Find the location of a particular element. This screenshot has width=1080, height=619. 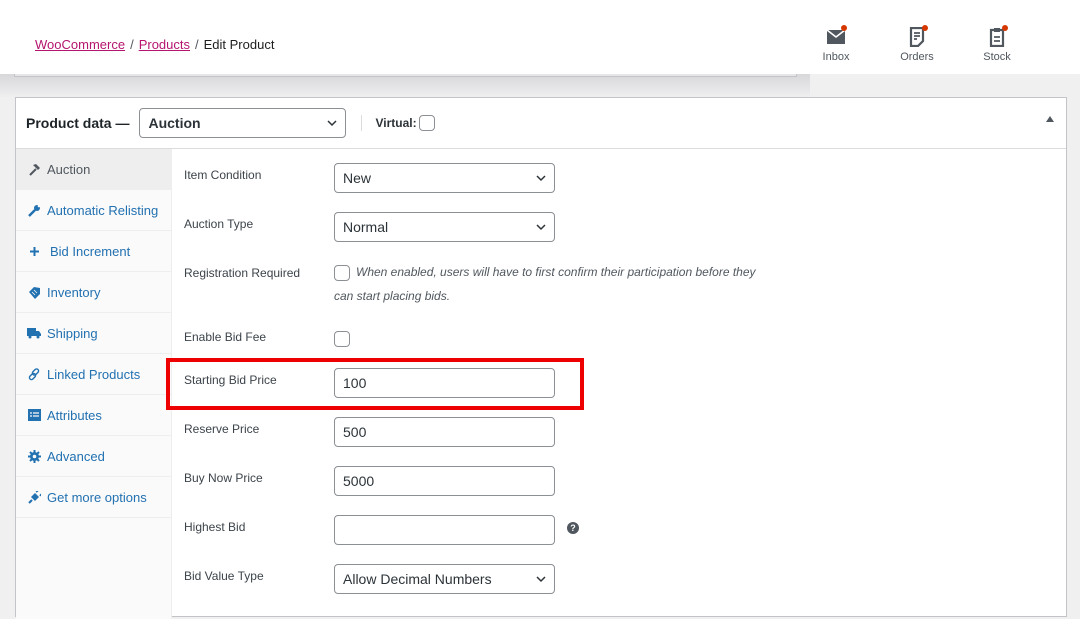

buy-now-price-input: 5000 is located at coordinates (444, 481).